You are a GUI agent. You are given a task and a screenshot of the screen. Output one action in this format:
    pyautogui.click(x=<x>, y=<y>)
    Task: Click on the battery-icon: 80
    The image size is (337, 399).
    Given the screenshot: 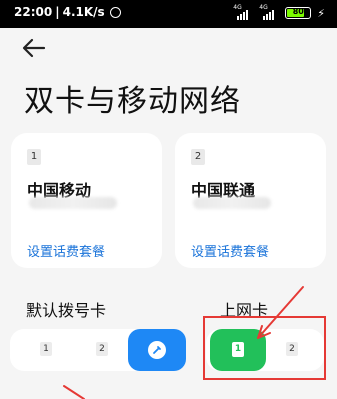 What is the action you would take?
    pyautogui.click(x=298, y=13)
    